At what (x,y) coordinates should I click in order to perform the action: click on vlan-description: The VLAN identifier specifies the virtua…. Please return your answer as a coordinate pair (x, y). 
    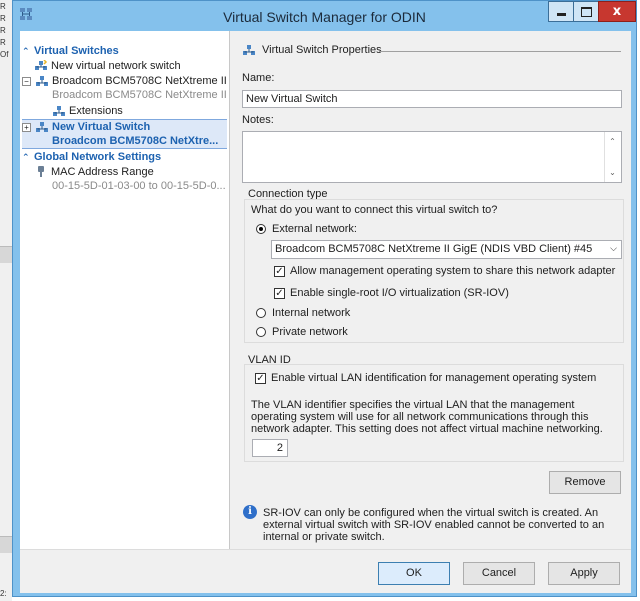
    Looking at the image, I should click on (427, 417).